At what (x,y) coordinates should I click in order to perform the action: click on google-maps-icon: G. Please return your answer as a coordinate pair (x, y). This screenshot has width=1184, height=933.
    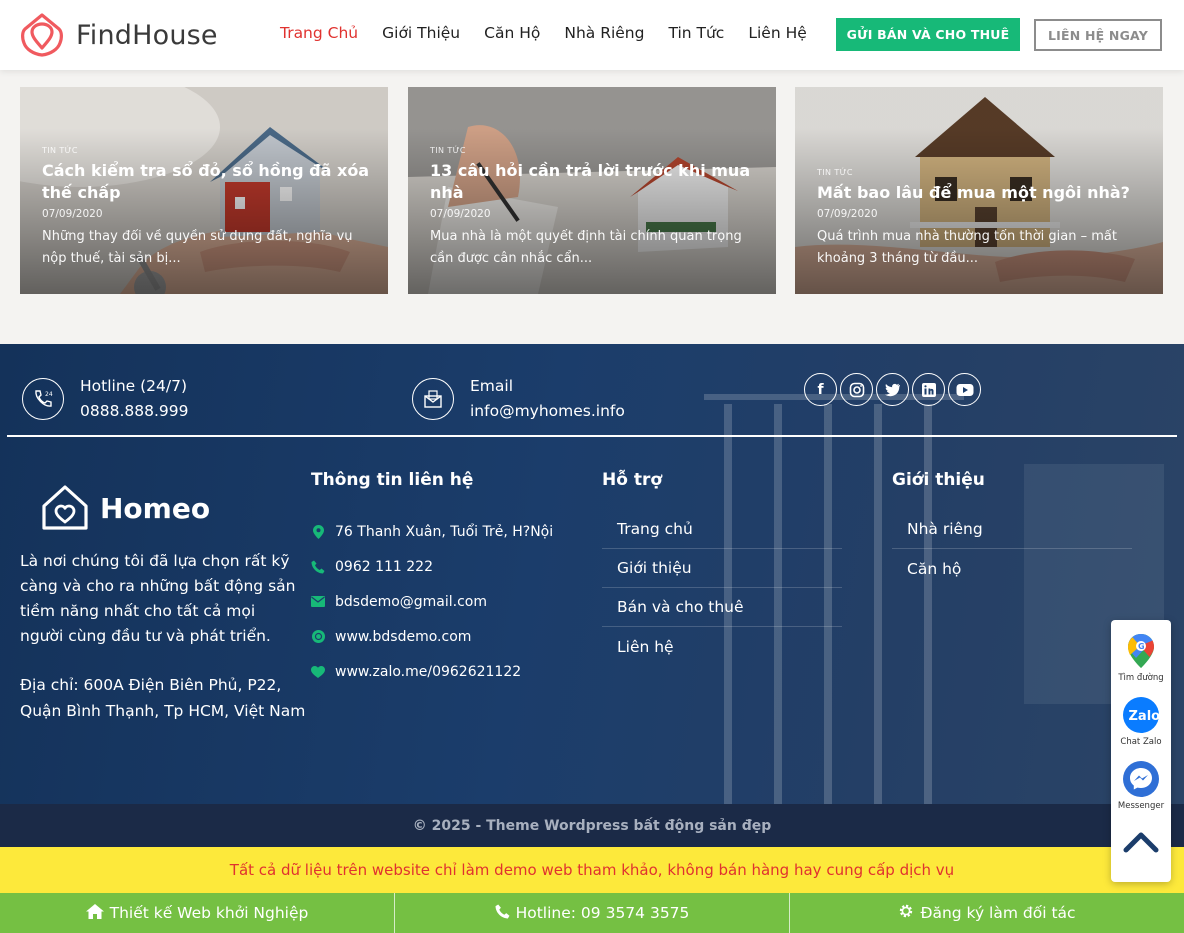
    Looking at the image, I should click on (1141, 651).